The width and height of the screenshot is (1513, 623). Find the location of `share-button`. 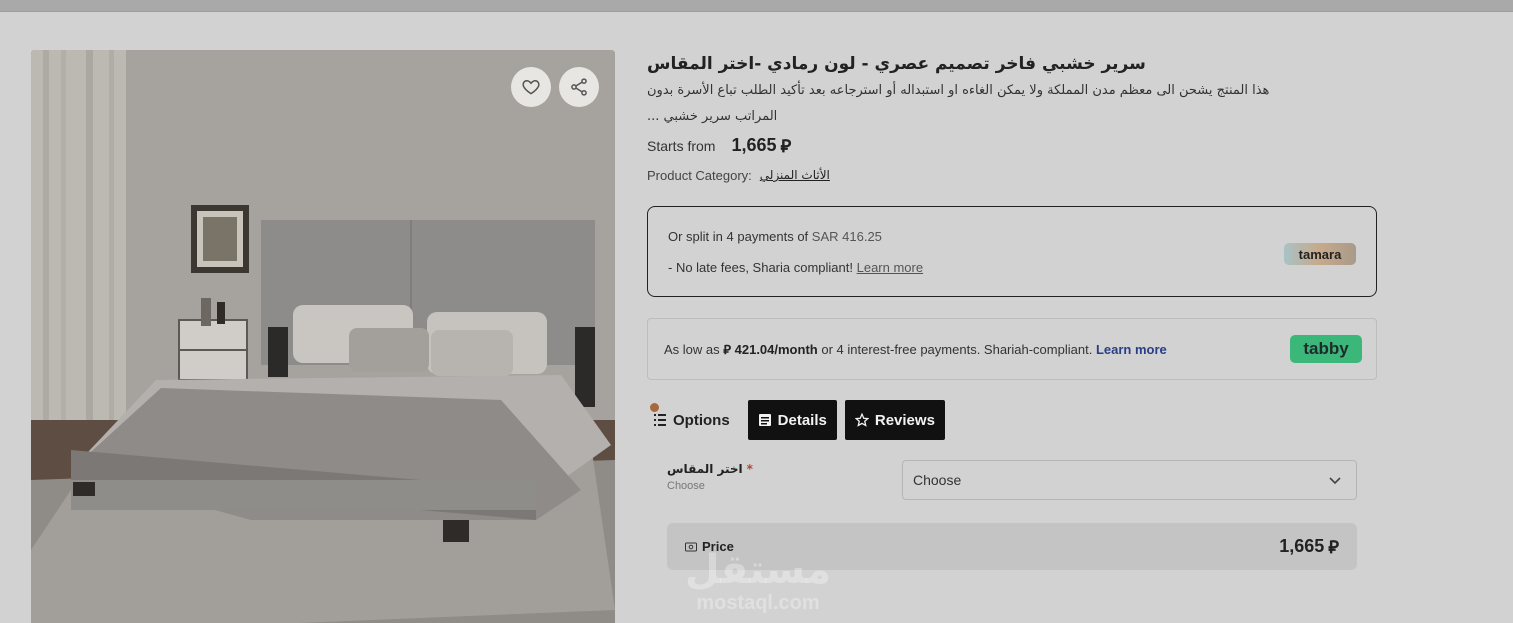

share-button is located at coordinates (579, 87).